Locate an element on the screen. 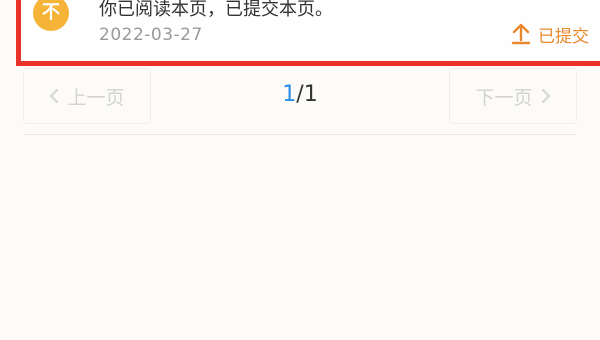 This screenshot has height=340, width=600. record-avatar: 不 is located at coordinates (51, 15).